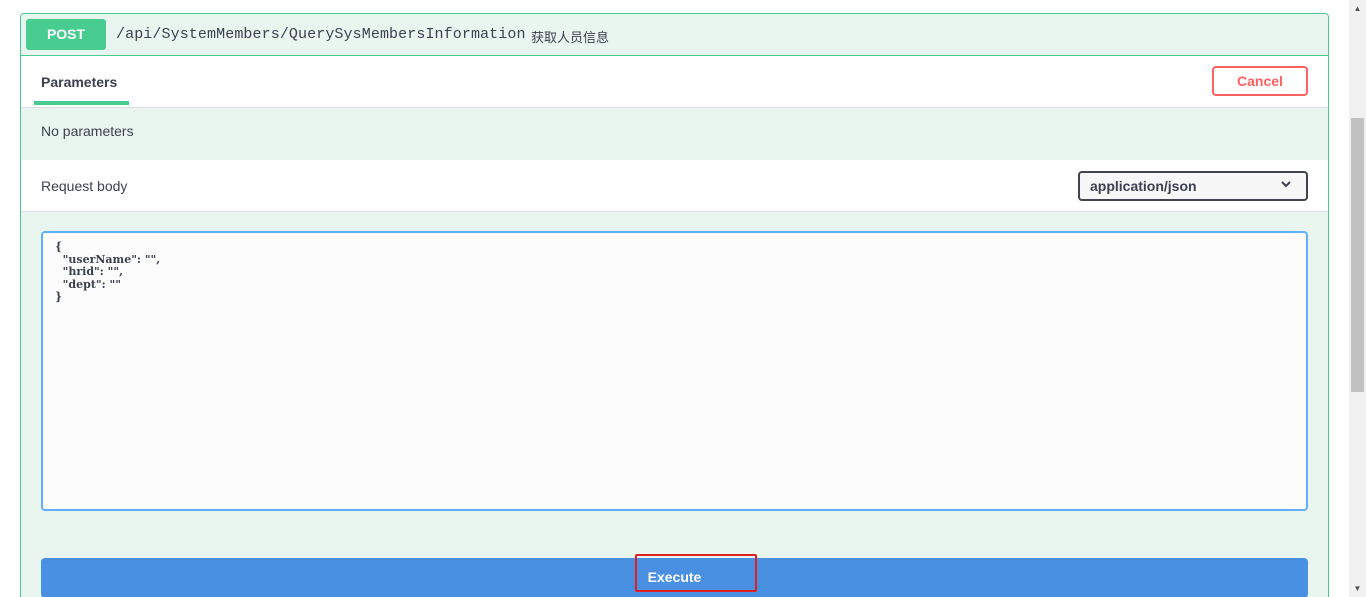 The height and width of the screenshot is (597, 1366). Describe the element at coordinates (81, 103) in the screenshot. I see `tab-active-indicator` at that location.